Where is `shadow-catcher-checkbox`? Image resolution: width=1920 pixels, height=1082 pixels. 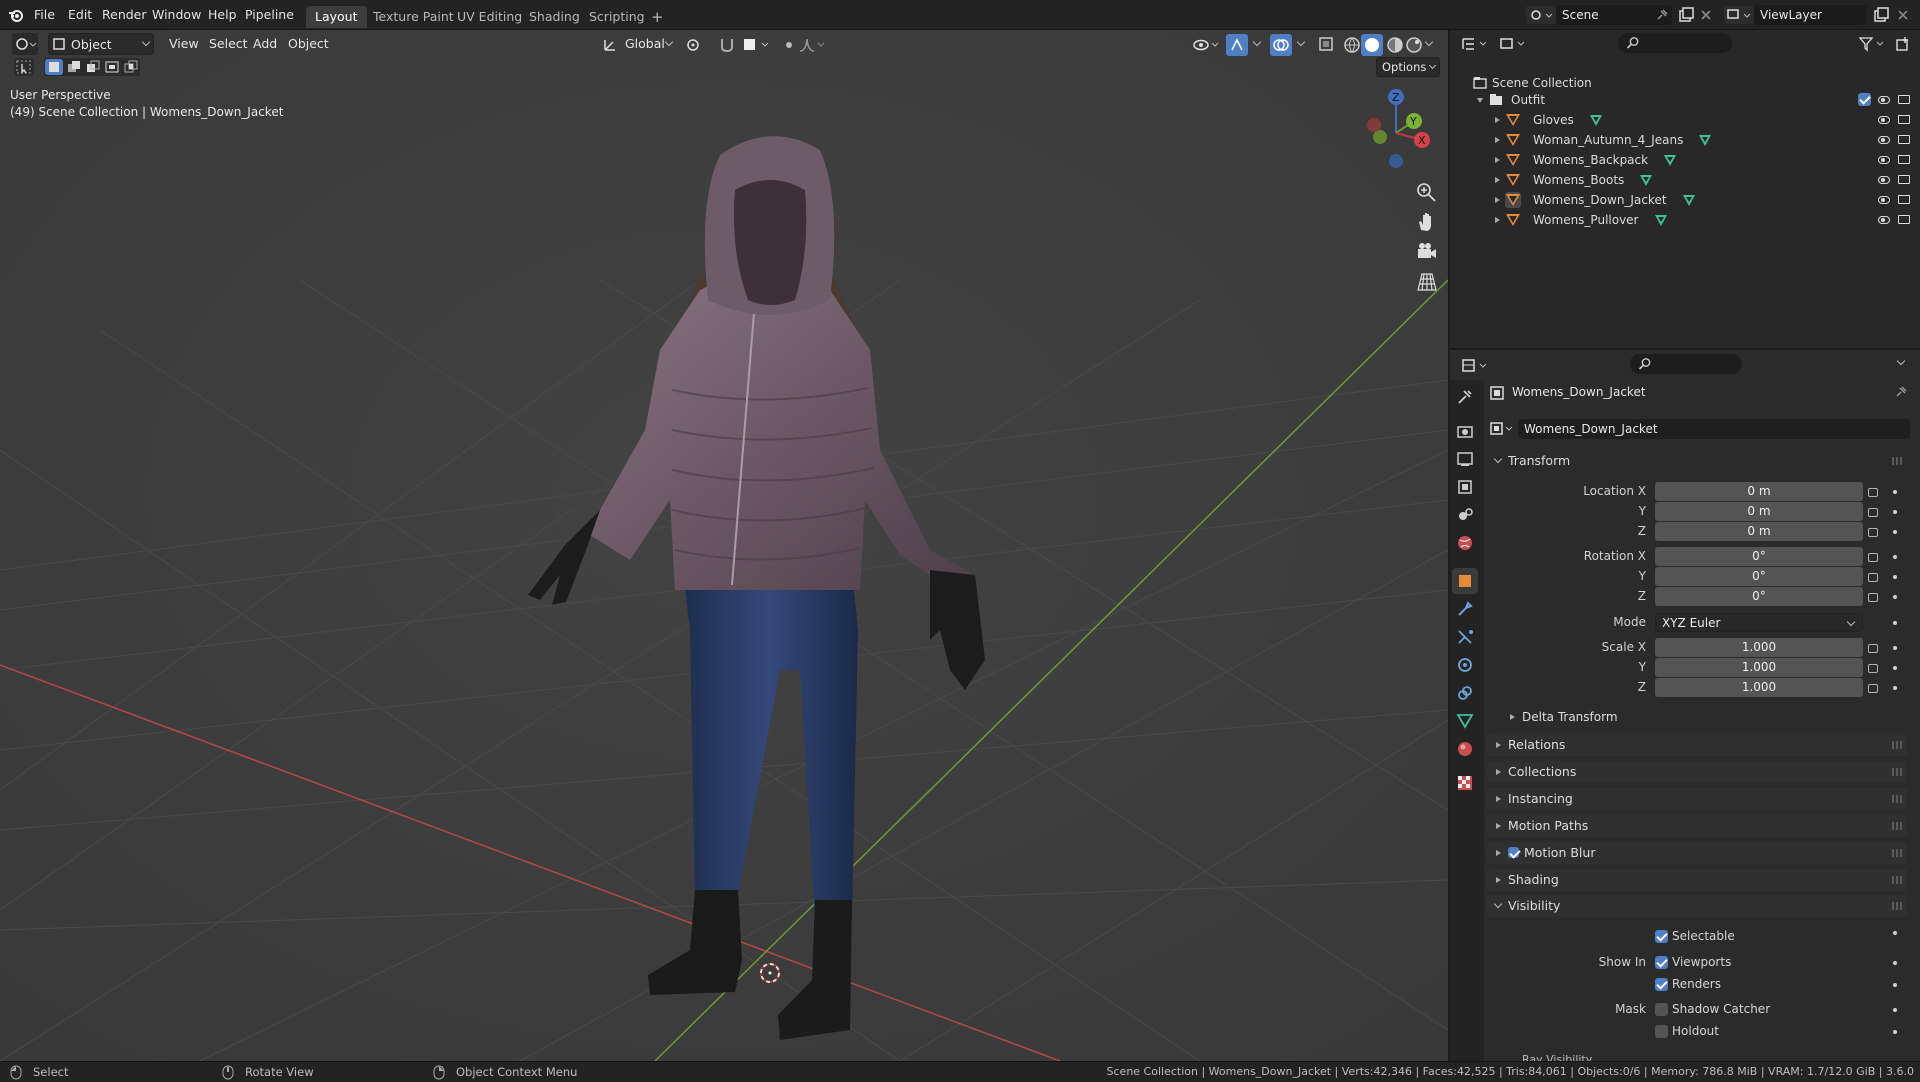
shadow-catcher-checkbox is located at coordinates (1661, 1009).